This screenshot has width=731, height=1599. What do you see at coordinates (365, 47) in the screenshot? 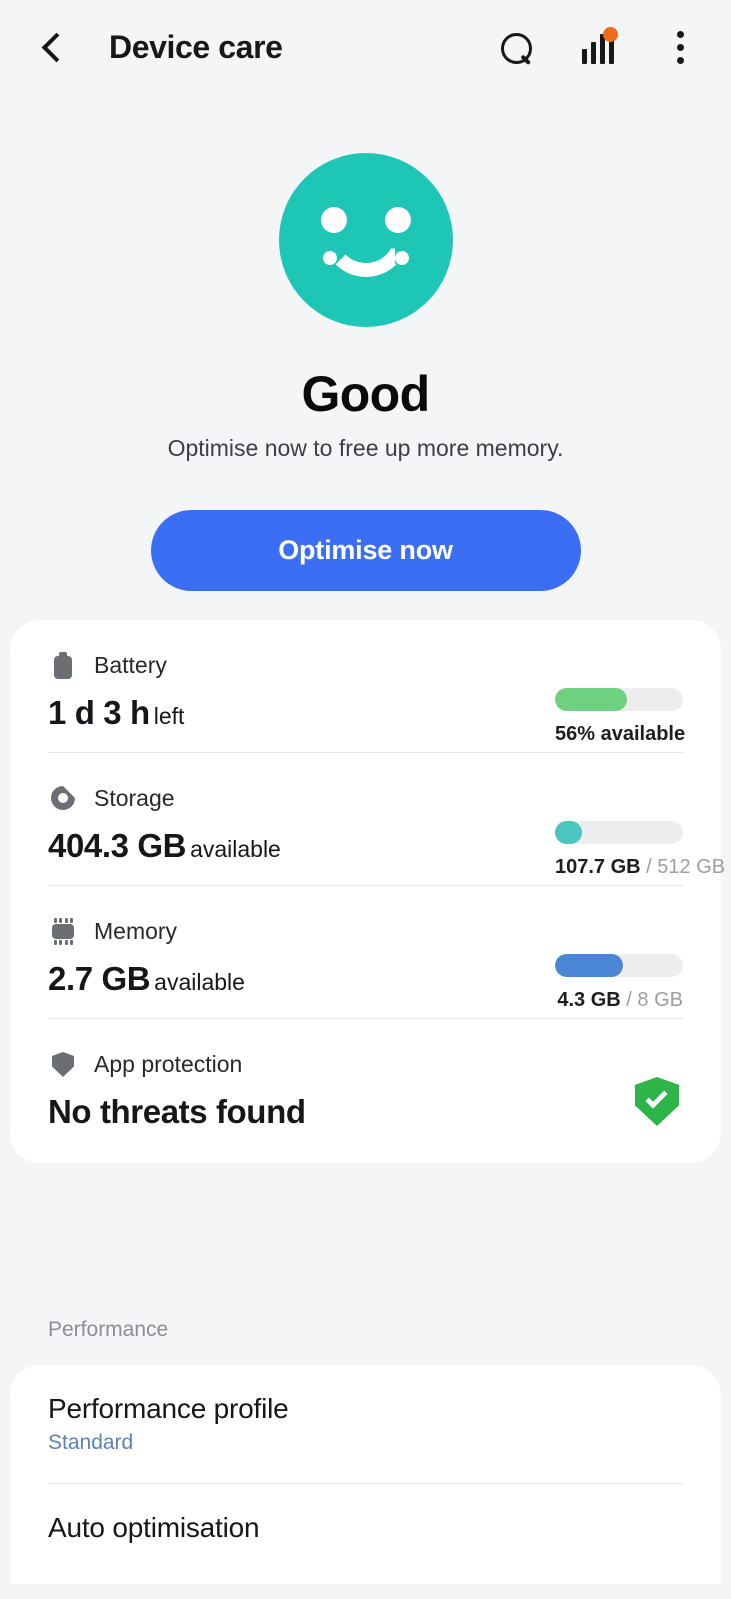
I see `app-bar: Device care` at bounding box center [365, 47].